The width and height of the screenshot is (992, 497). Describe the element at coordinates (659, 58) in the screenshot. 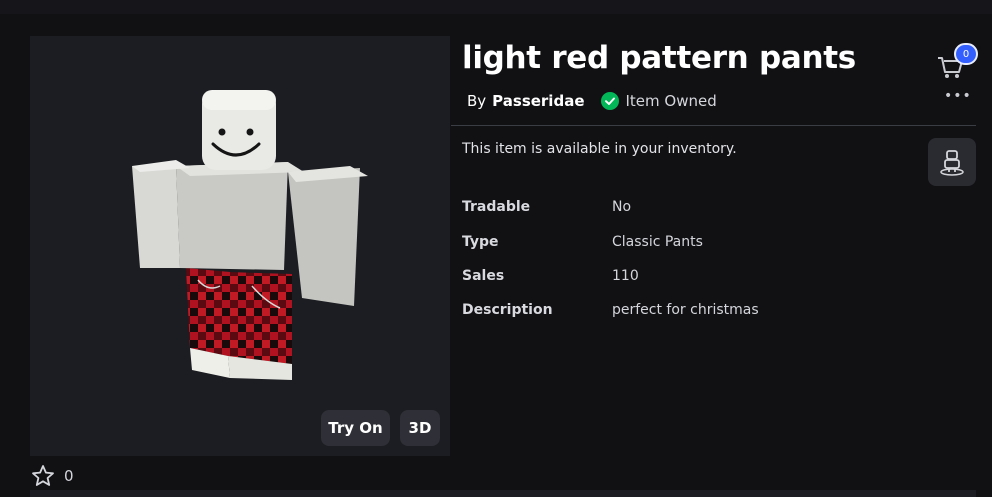

I see `item-title: light red pattern pants` at that location.